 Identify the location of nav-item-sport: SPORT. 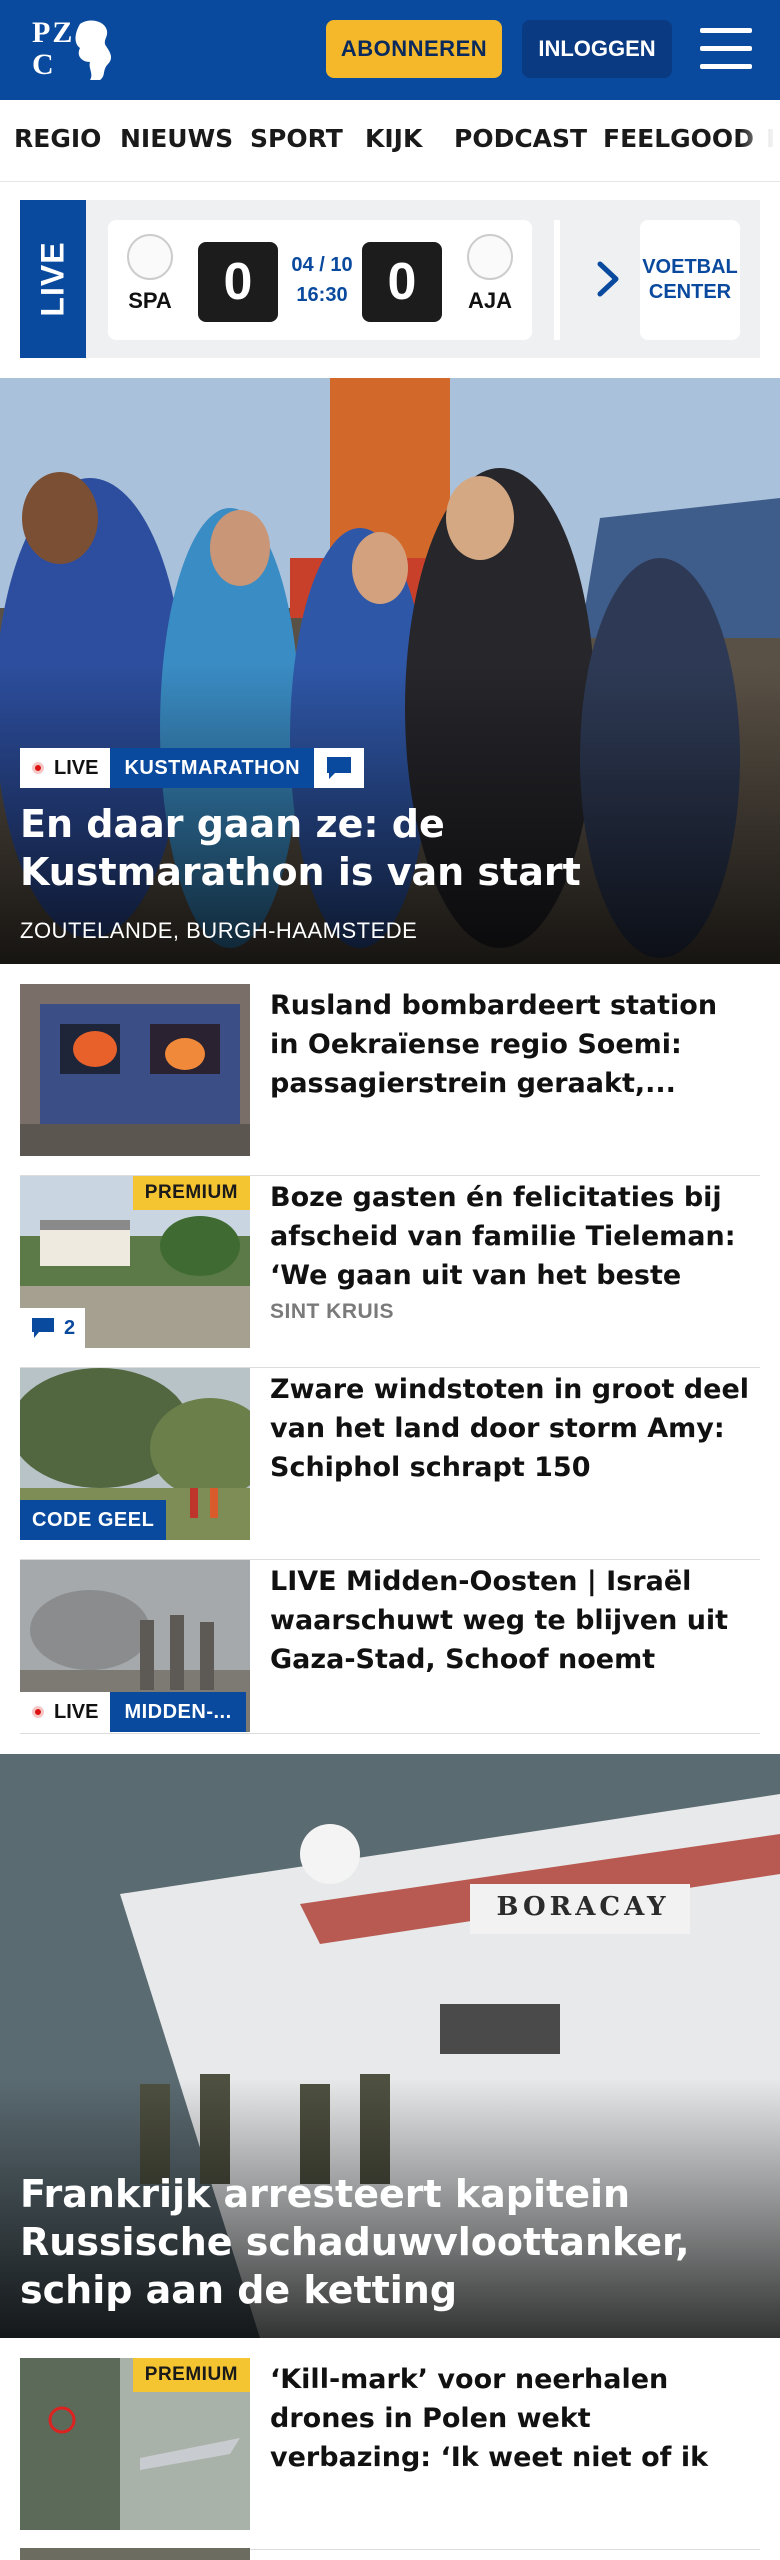
(296, 138).